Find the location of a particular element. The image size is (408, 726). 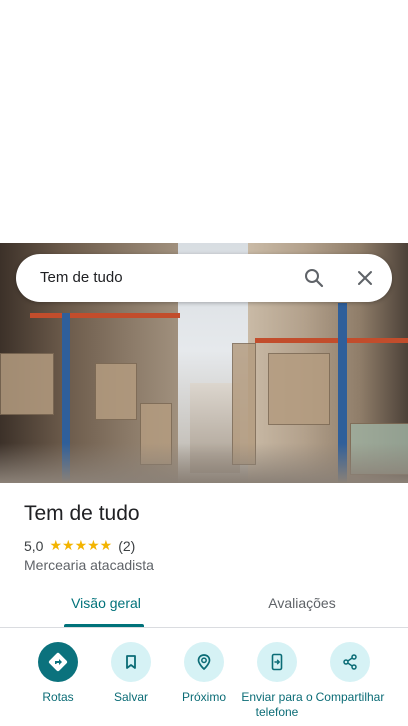

nearby-icon is located at coordinates (204, 662).